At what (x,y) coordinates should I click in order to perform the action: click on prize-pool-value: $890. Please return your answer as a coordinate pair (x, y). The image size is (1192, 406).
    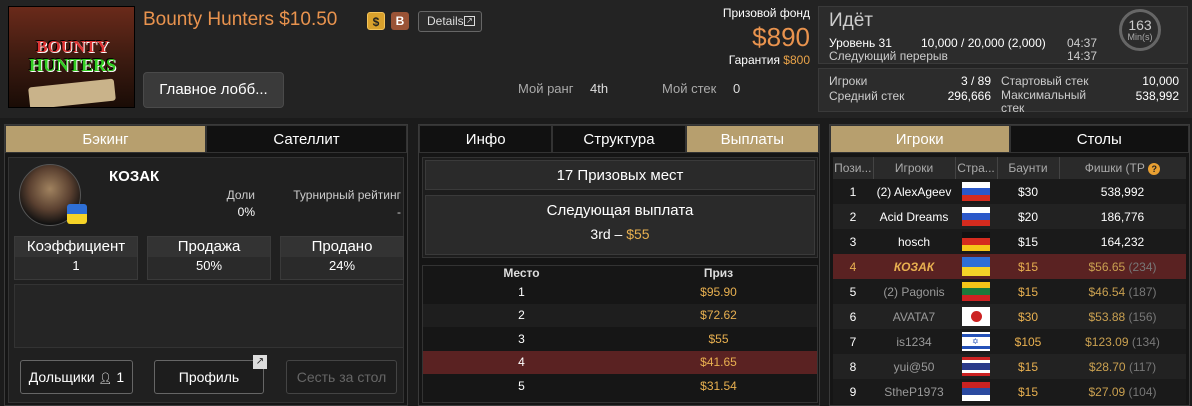
    Looking at the image, I should click on (781, 37).